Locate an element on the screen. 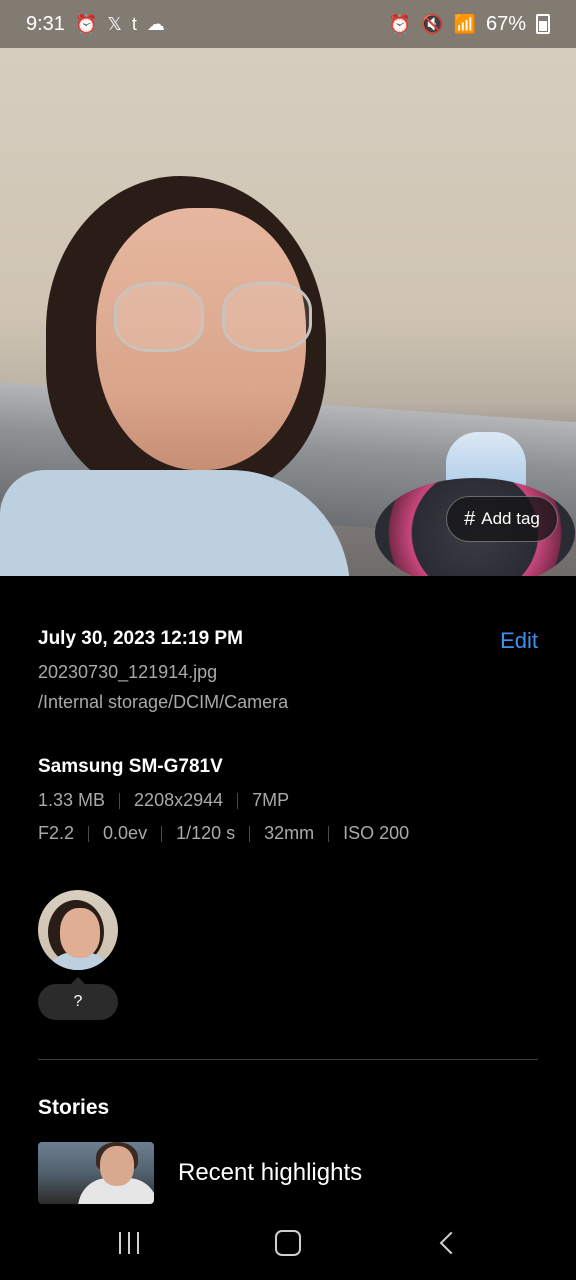  battery-icon is located at coordinates (543, 24).